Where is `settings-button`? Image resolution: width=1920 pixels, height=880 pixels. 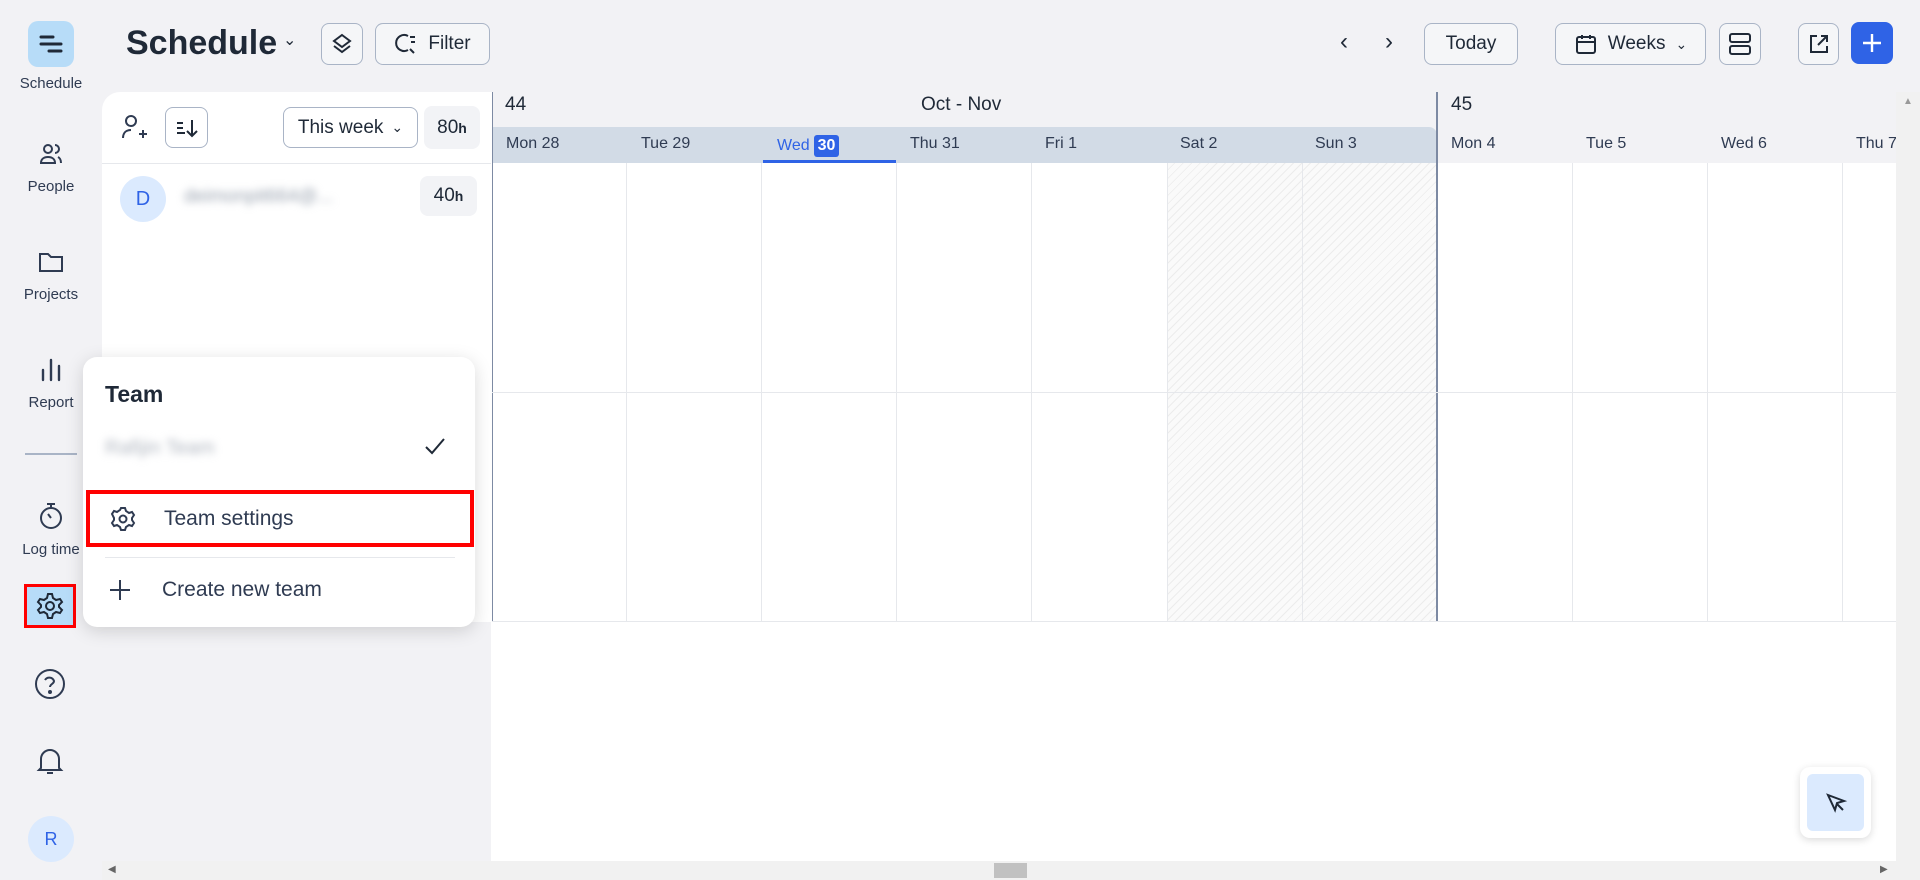 settings-button is located at coordinates (50, 606).